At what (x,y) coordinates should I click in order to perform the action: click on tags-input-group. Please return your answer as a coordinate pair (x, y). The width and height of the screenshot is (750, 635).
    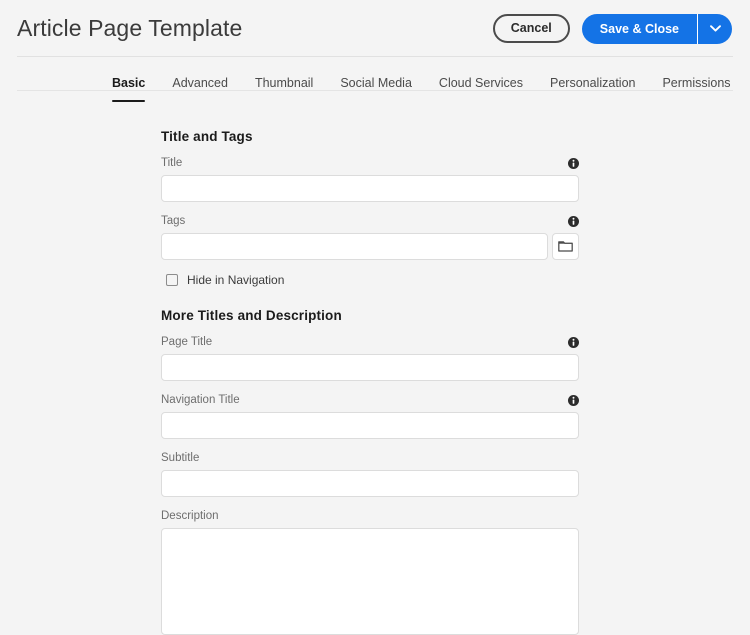
    Looking at the image, I should click on (370, 246).